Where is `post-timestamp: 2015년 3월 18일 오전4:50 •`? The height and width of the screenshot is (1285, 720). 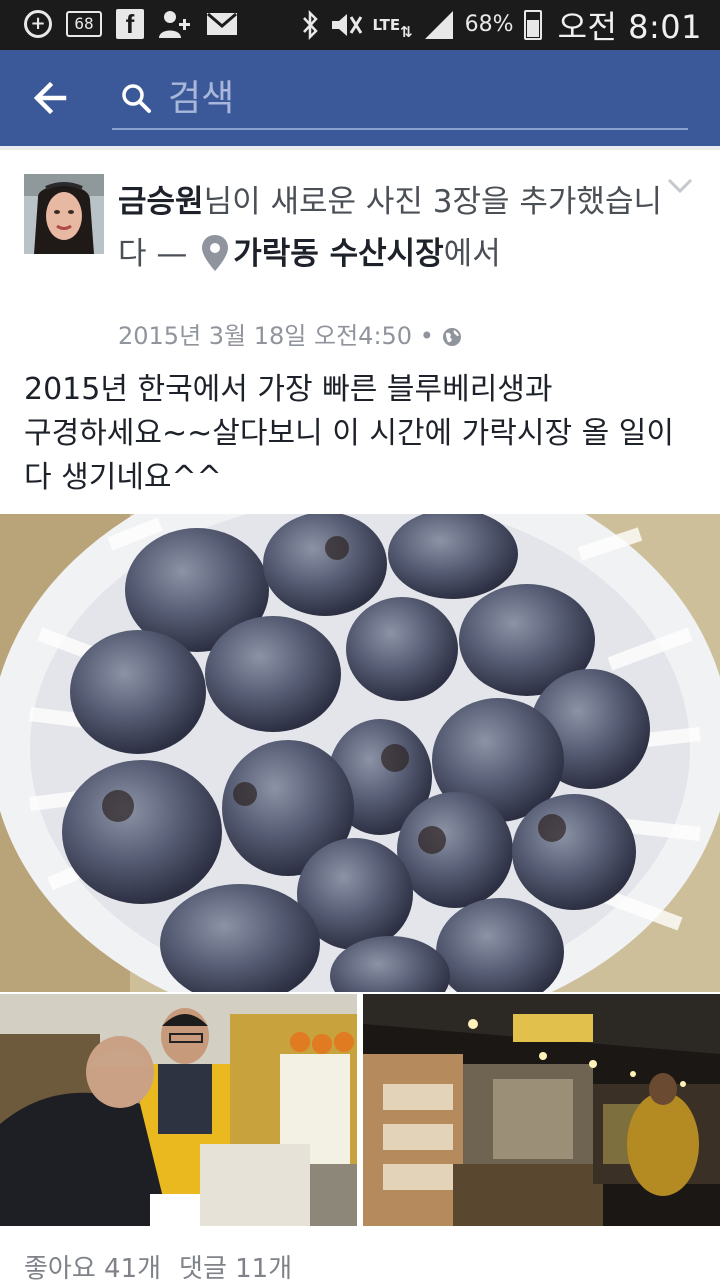 post-timestamp: 2015년 3월 18일 오전4:50 • is located at coordinates (276, 336).